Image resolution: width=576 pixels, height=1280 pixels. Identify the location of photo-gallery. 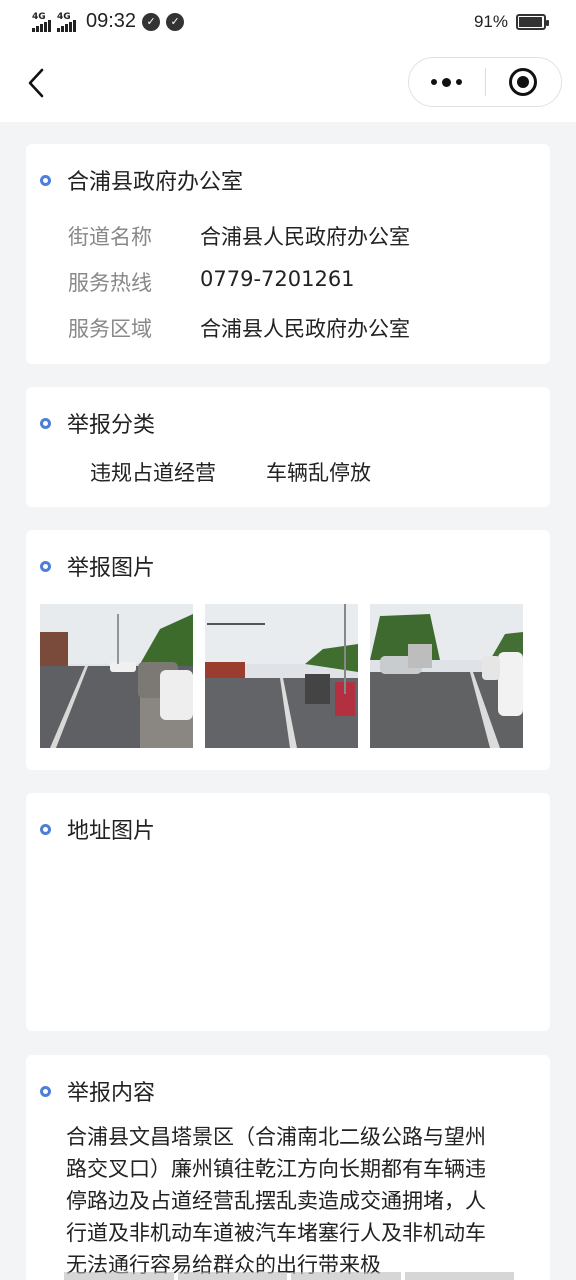
(295, 676).